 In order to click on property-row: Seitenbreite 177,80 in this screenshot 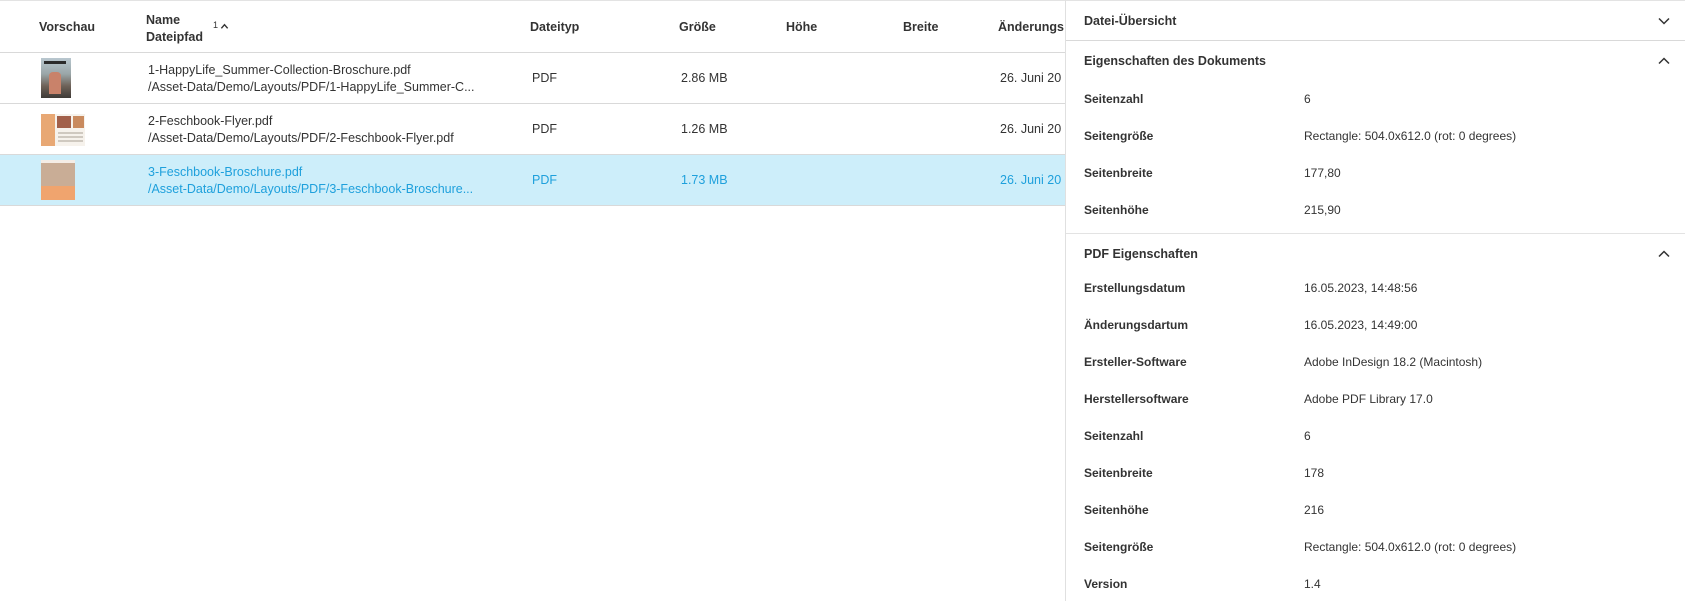, I will do `click(1375, 173)`.